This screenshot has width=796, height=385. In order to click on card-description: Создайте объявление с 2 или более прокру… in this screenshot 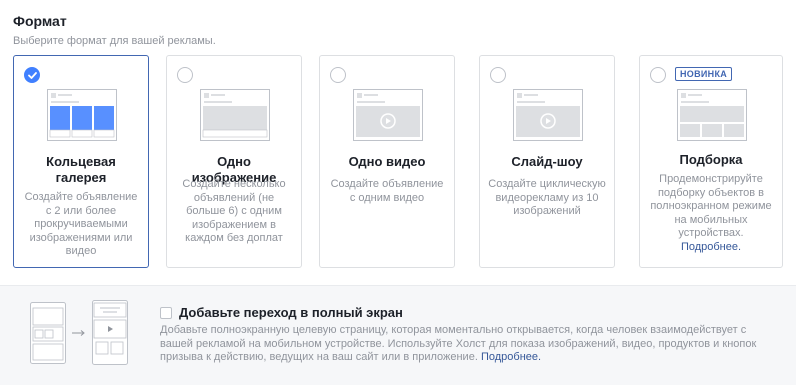, I will do `click(81, 224)`.